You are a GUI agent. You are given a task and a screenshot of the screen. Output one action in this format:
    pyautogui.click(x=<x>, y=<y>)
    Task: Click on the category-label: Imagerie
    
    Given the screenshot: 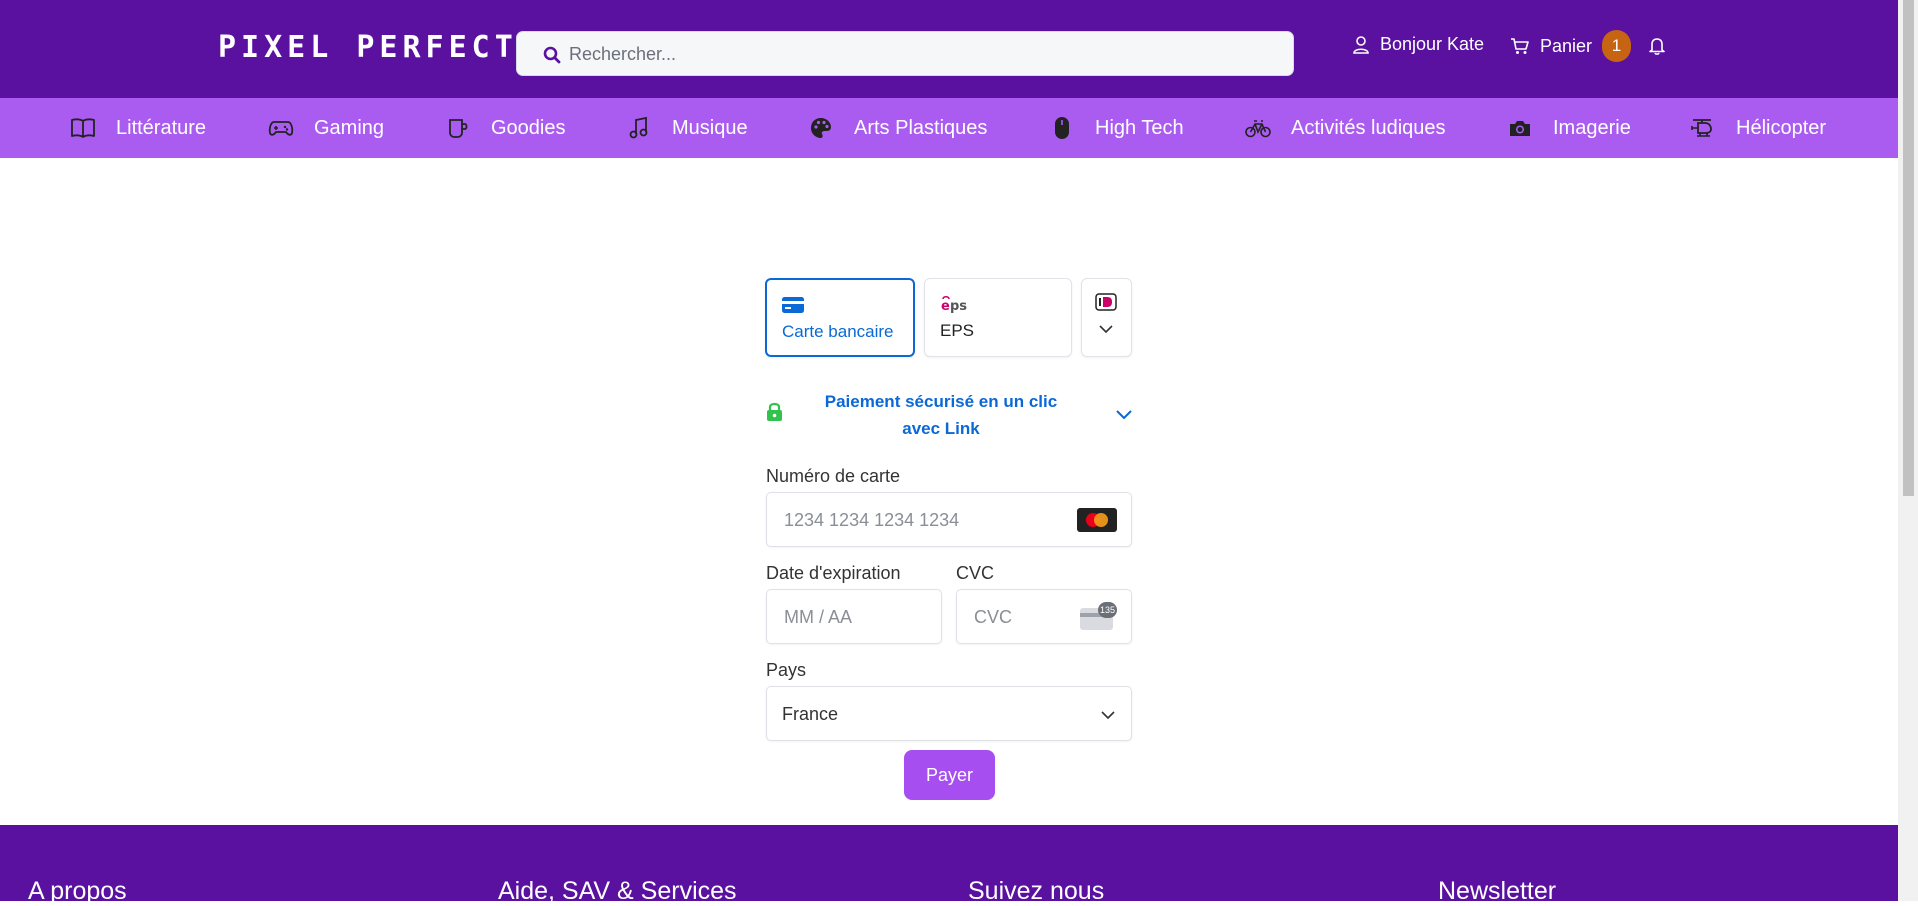 What is the action you would take?
    pyautogui.click(x=1592, y=127)
    